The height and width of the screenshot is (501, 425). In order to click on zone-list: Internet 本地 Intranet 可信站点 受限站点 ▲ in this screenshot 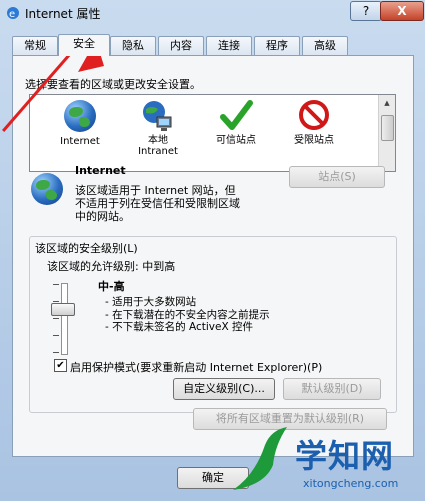, I will do `click(212, 133)`.